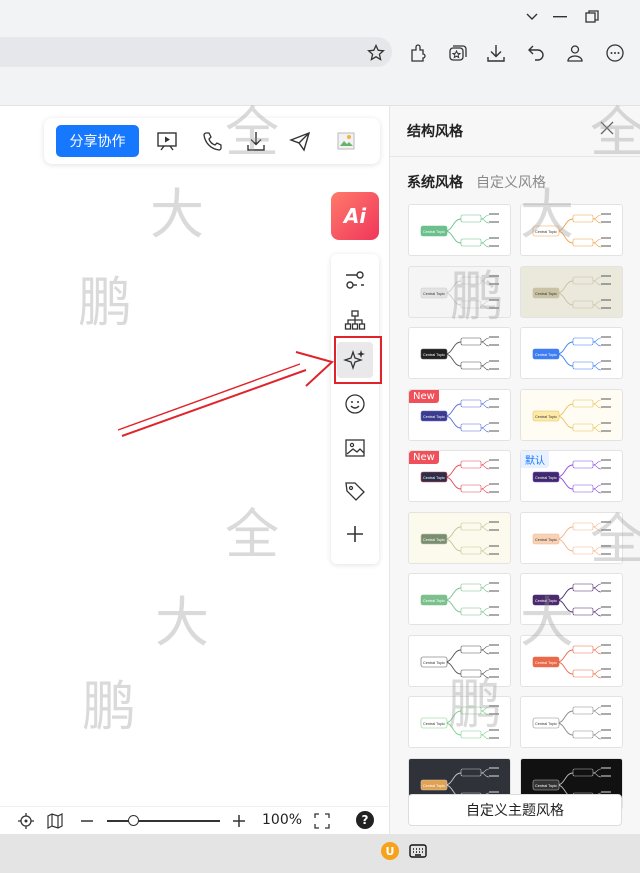 The height and width of the screenshot is (873, 640). I want to click on locate-icon, so click(26, 821).